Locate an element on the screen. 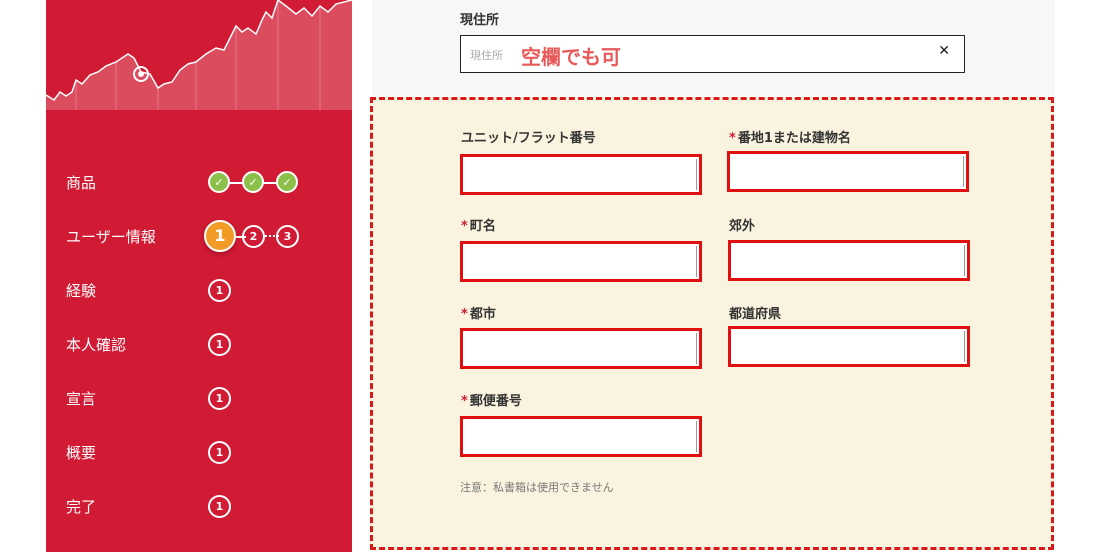 The height and width of the screenshot is (552, 1117). street-field is located at coordinates (848, 171).